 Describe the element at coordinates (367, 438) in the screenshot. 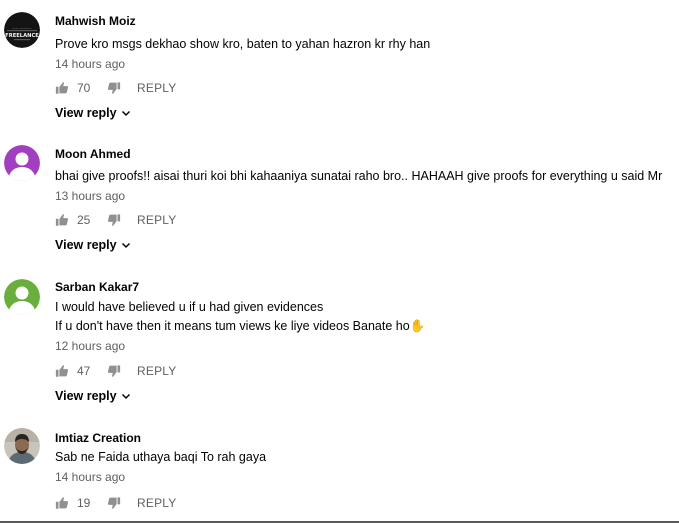

I see `comment-author: Imtiaz Creation` at that location.